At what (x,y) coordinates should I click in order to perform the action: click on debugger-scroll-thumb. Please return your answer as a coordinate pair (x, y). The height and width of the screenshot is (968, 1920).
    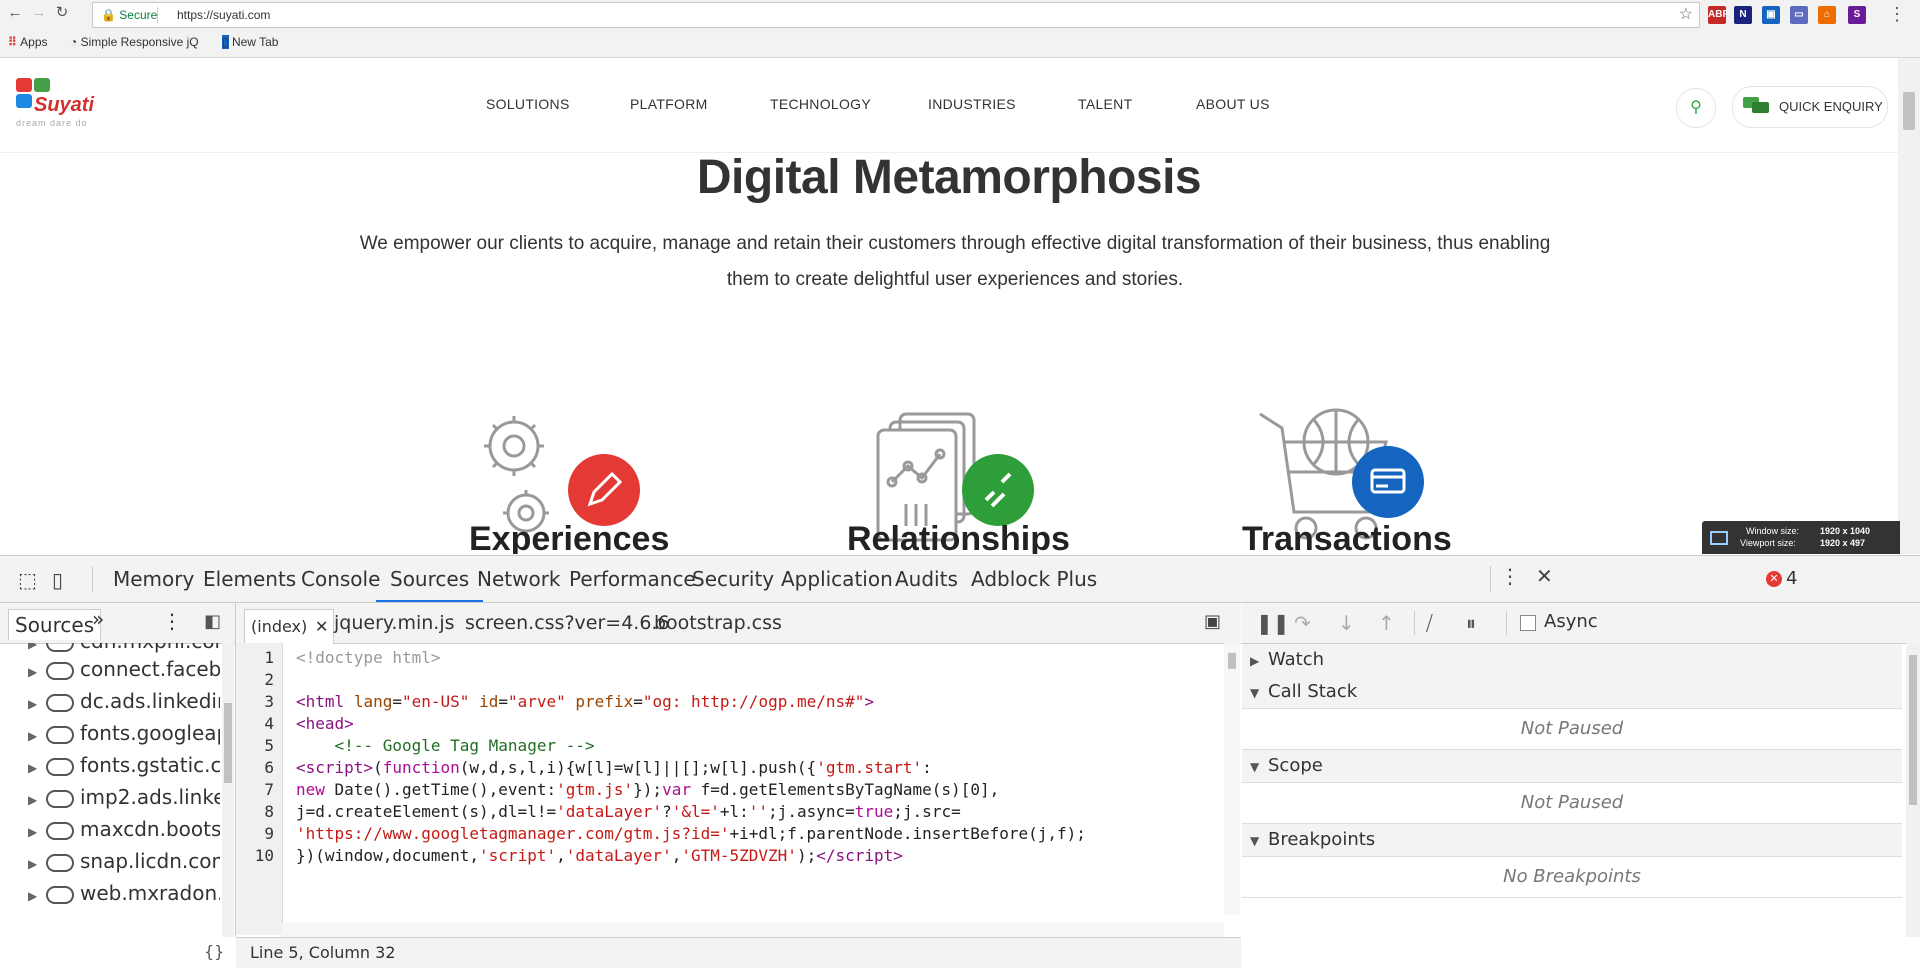
    Looking at the image, I should click on (1913, 730).